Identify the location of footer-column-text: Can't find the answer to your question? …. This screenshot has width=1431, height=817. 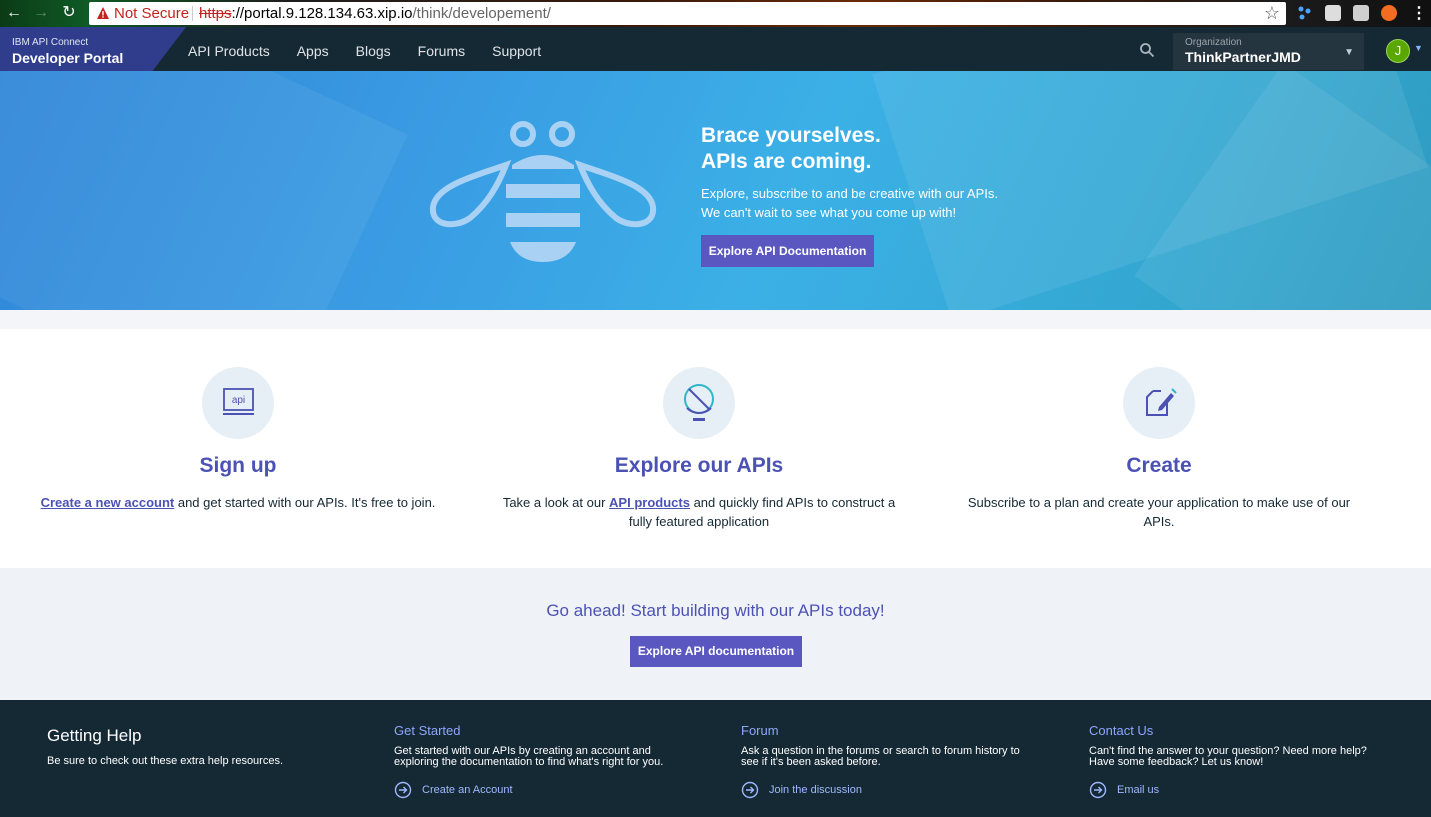
(1228, 756).